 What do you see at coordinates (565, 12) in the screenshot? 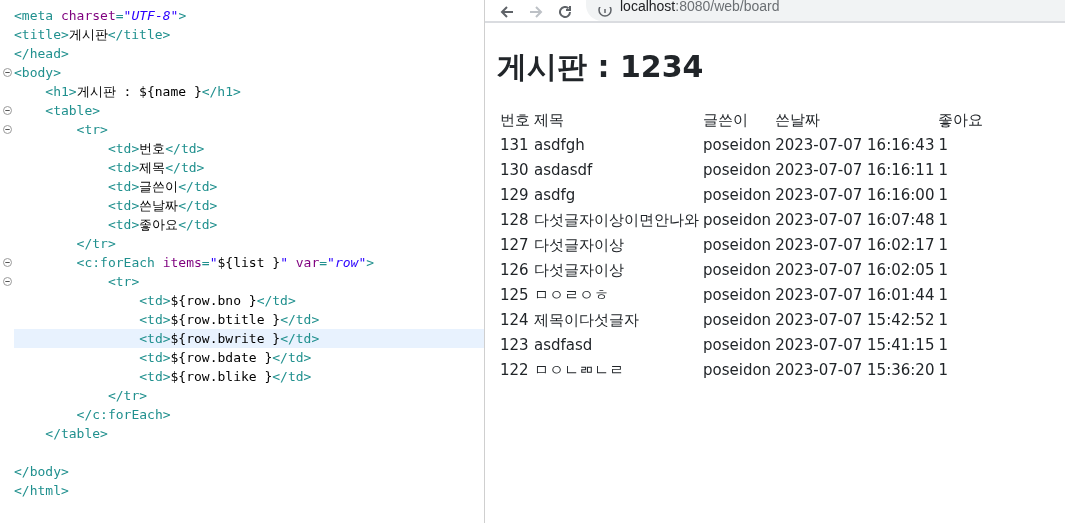
I see `reload-icon` at bounding box center [565, 12].